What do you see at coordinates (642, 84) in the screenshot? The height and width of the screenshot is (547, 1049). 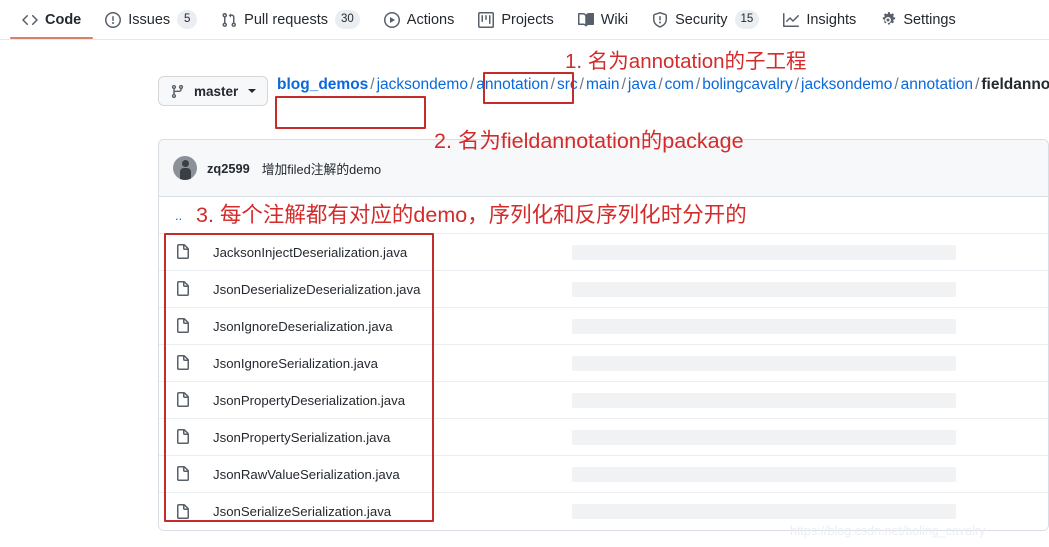 I see `breadcrumb-segment-java: java` at bounding box center [642, 84].